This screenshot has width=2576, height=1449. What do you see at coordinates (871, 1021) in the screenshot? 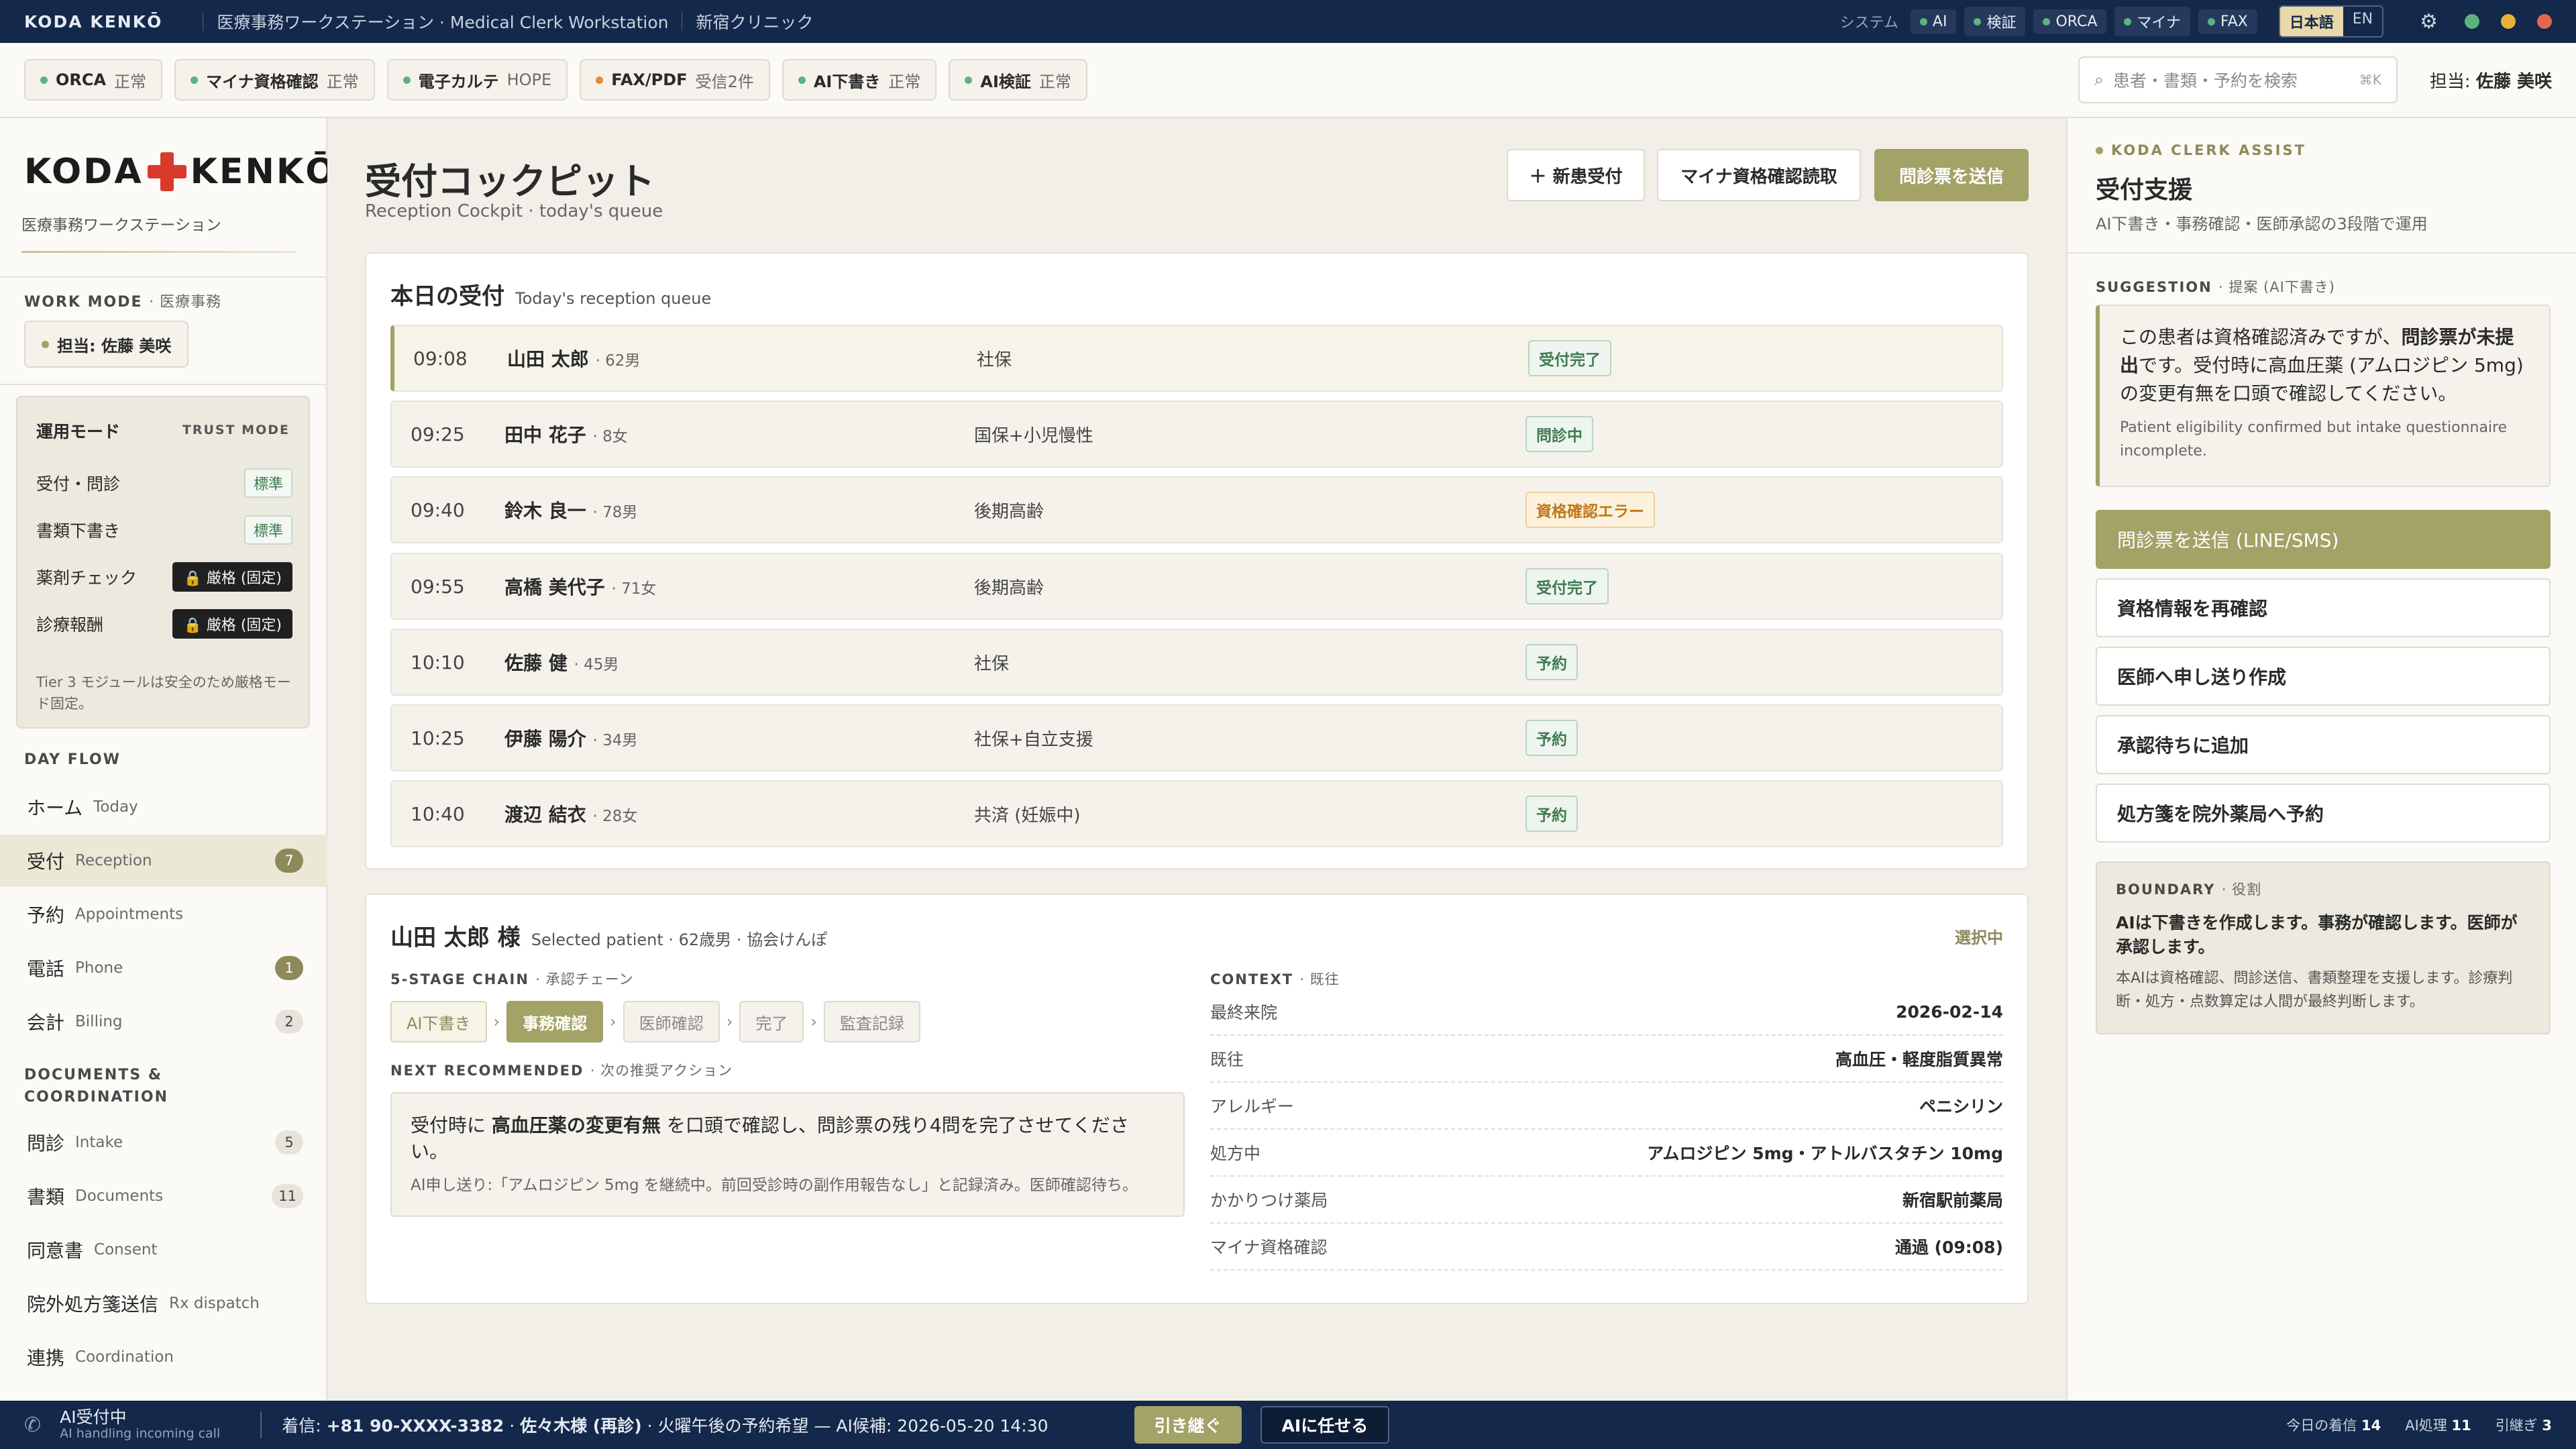
I see `stage-audit-log: 監査記録` at bounding box center [871, 1021].